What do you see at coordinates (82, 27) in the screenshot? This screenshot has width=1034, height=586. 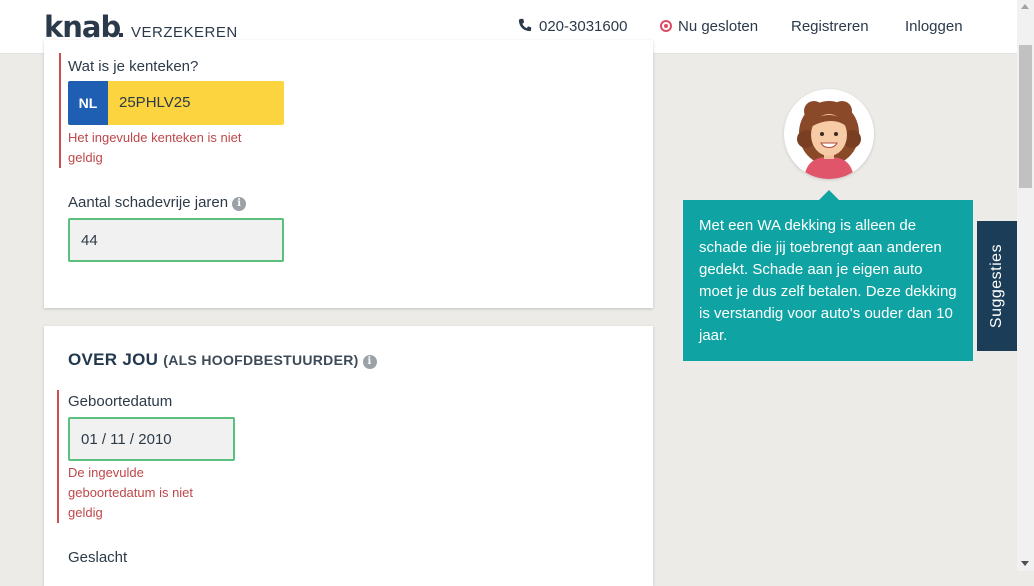 I see `knab-logo: knab` at bounding box center [82, 27].